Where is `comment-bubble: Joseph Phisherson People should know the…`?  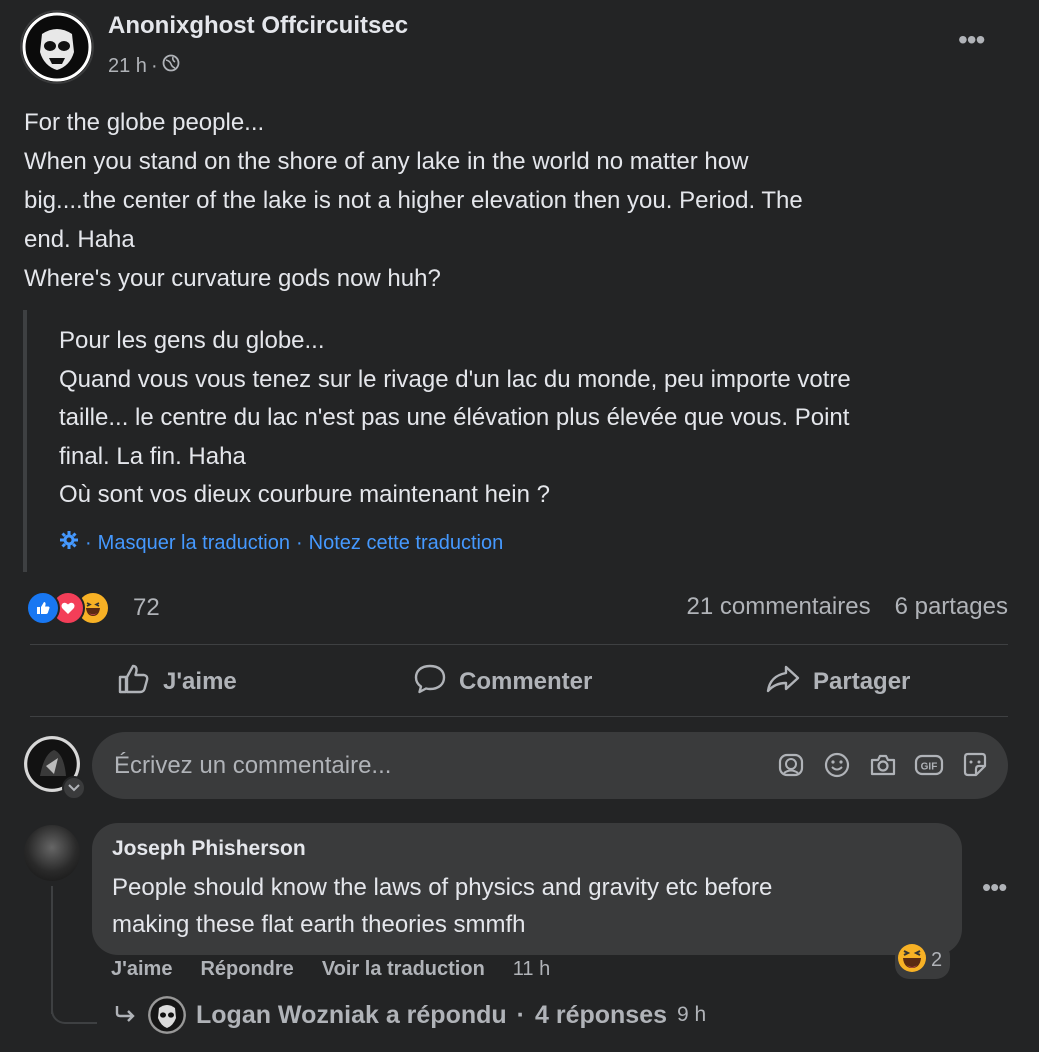 comment-bubble: Joseph Phisherson People should know the… is located at coordinates (527, 889).